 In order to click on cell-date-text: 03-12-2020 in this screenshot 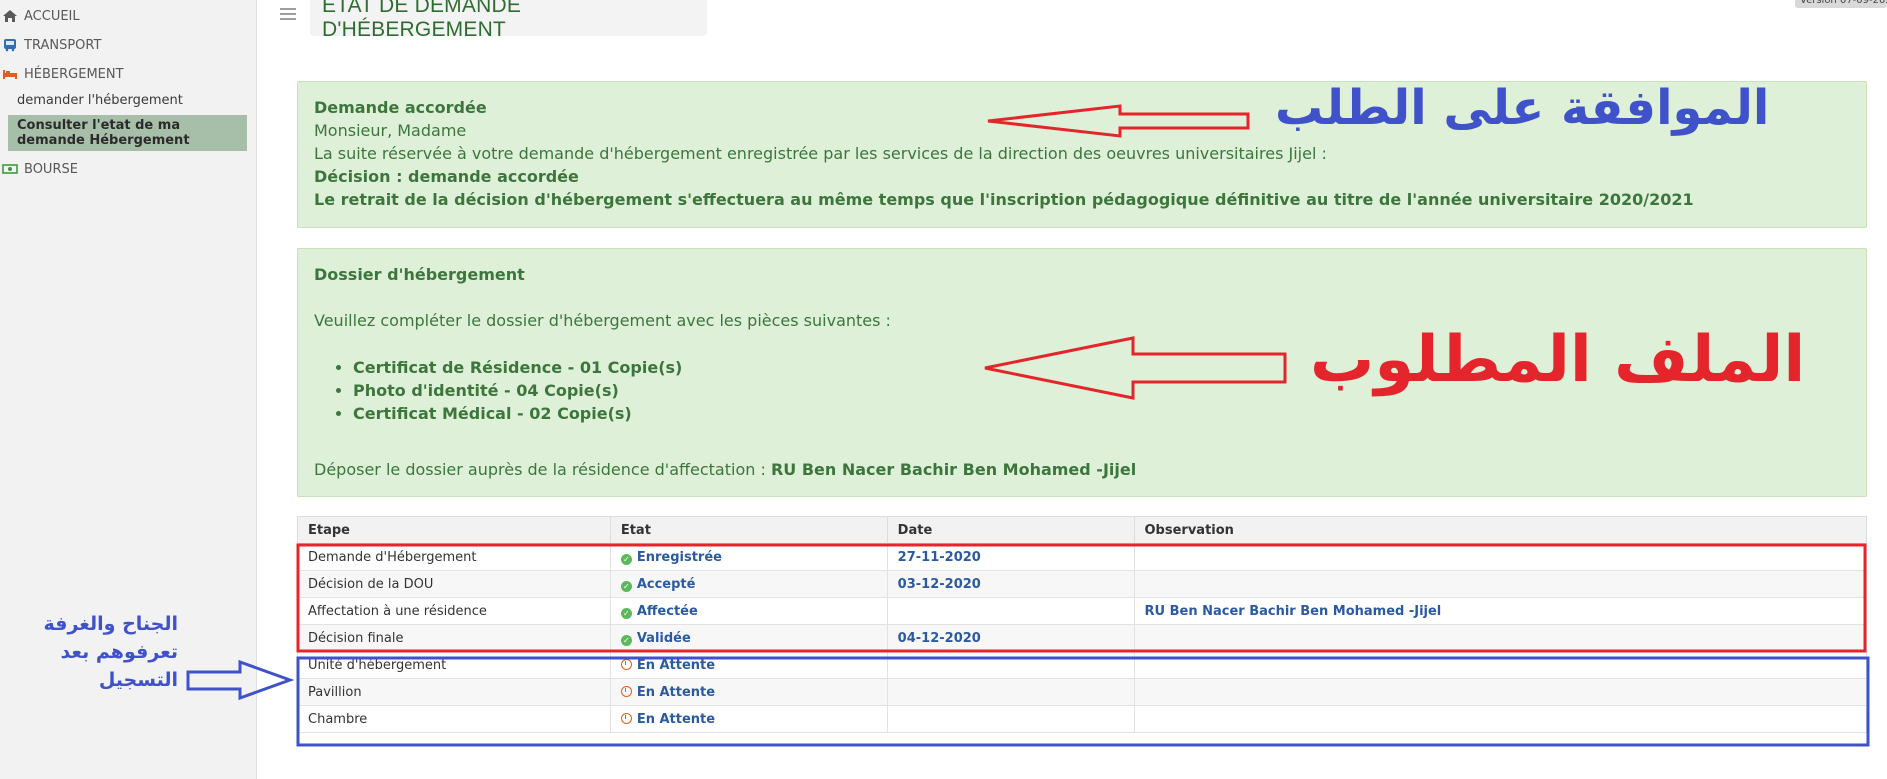, I will do `click(939, 584)`.